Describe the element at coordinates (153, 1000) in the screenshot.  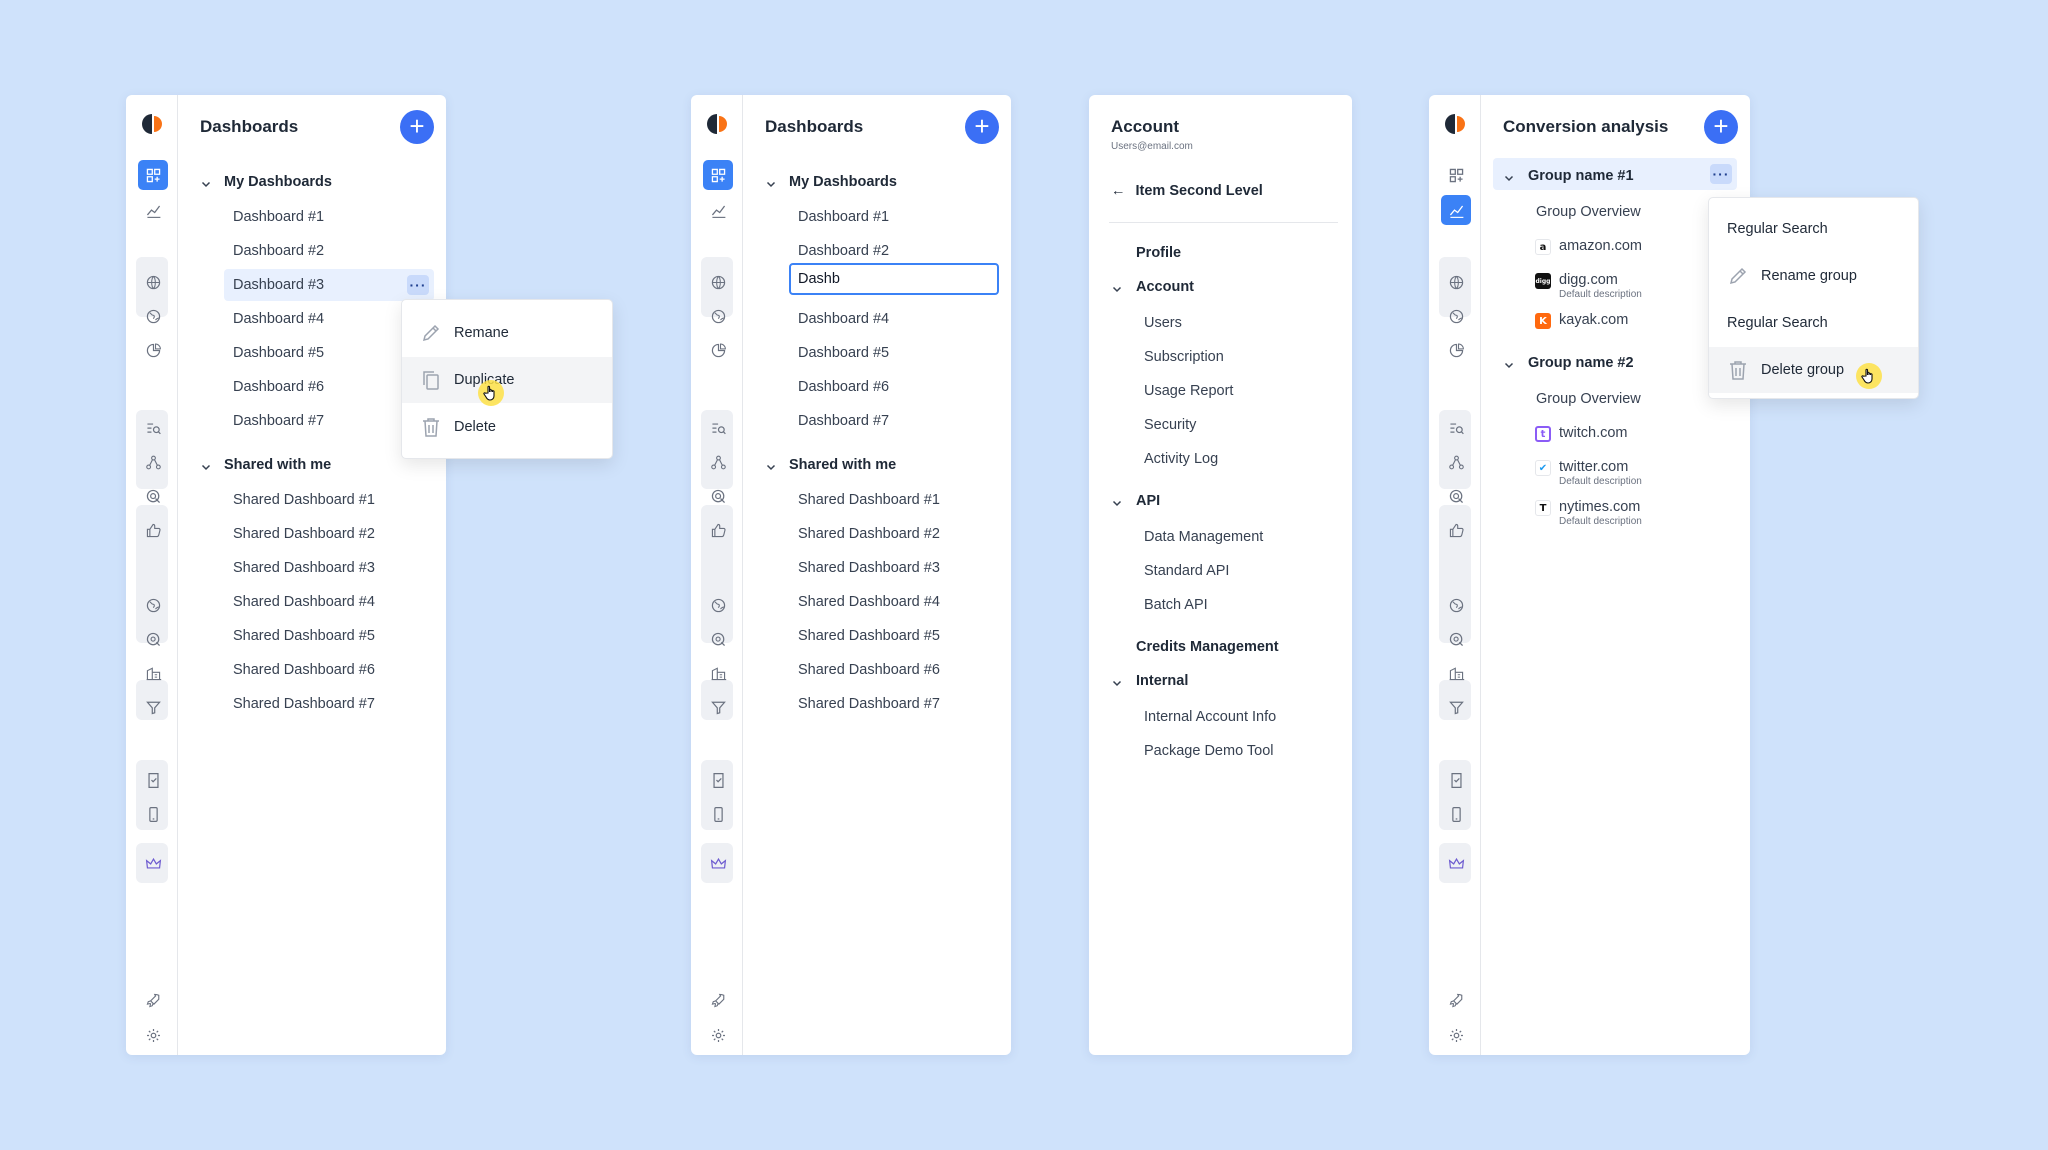
I see `rail-rocket-icon` at that location.